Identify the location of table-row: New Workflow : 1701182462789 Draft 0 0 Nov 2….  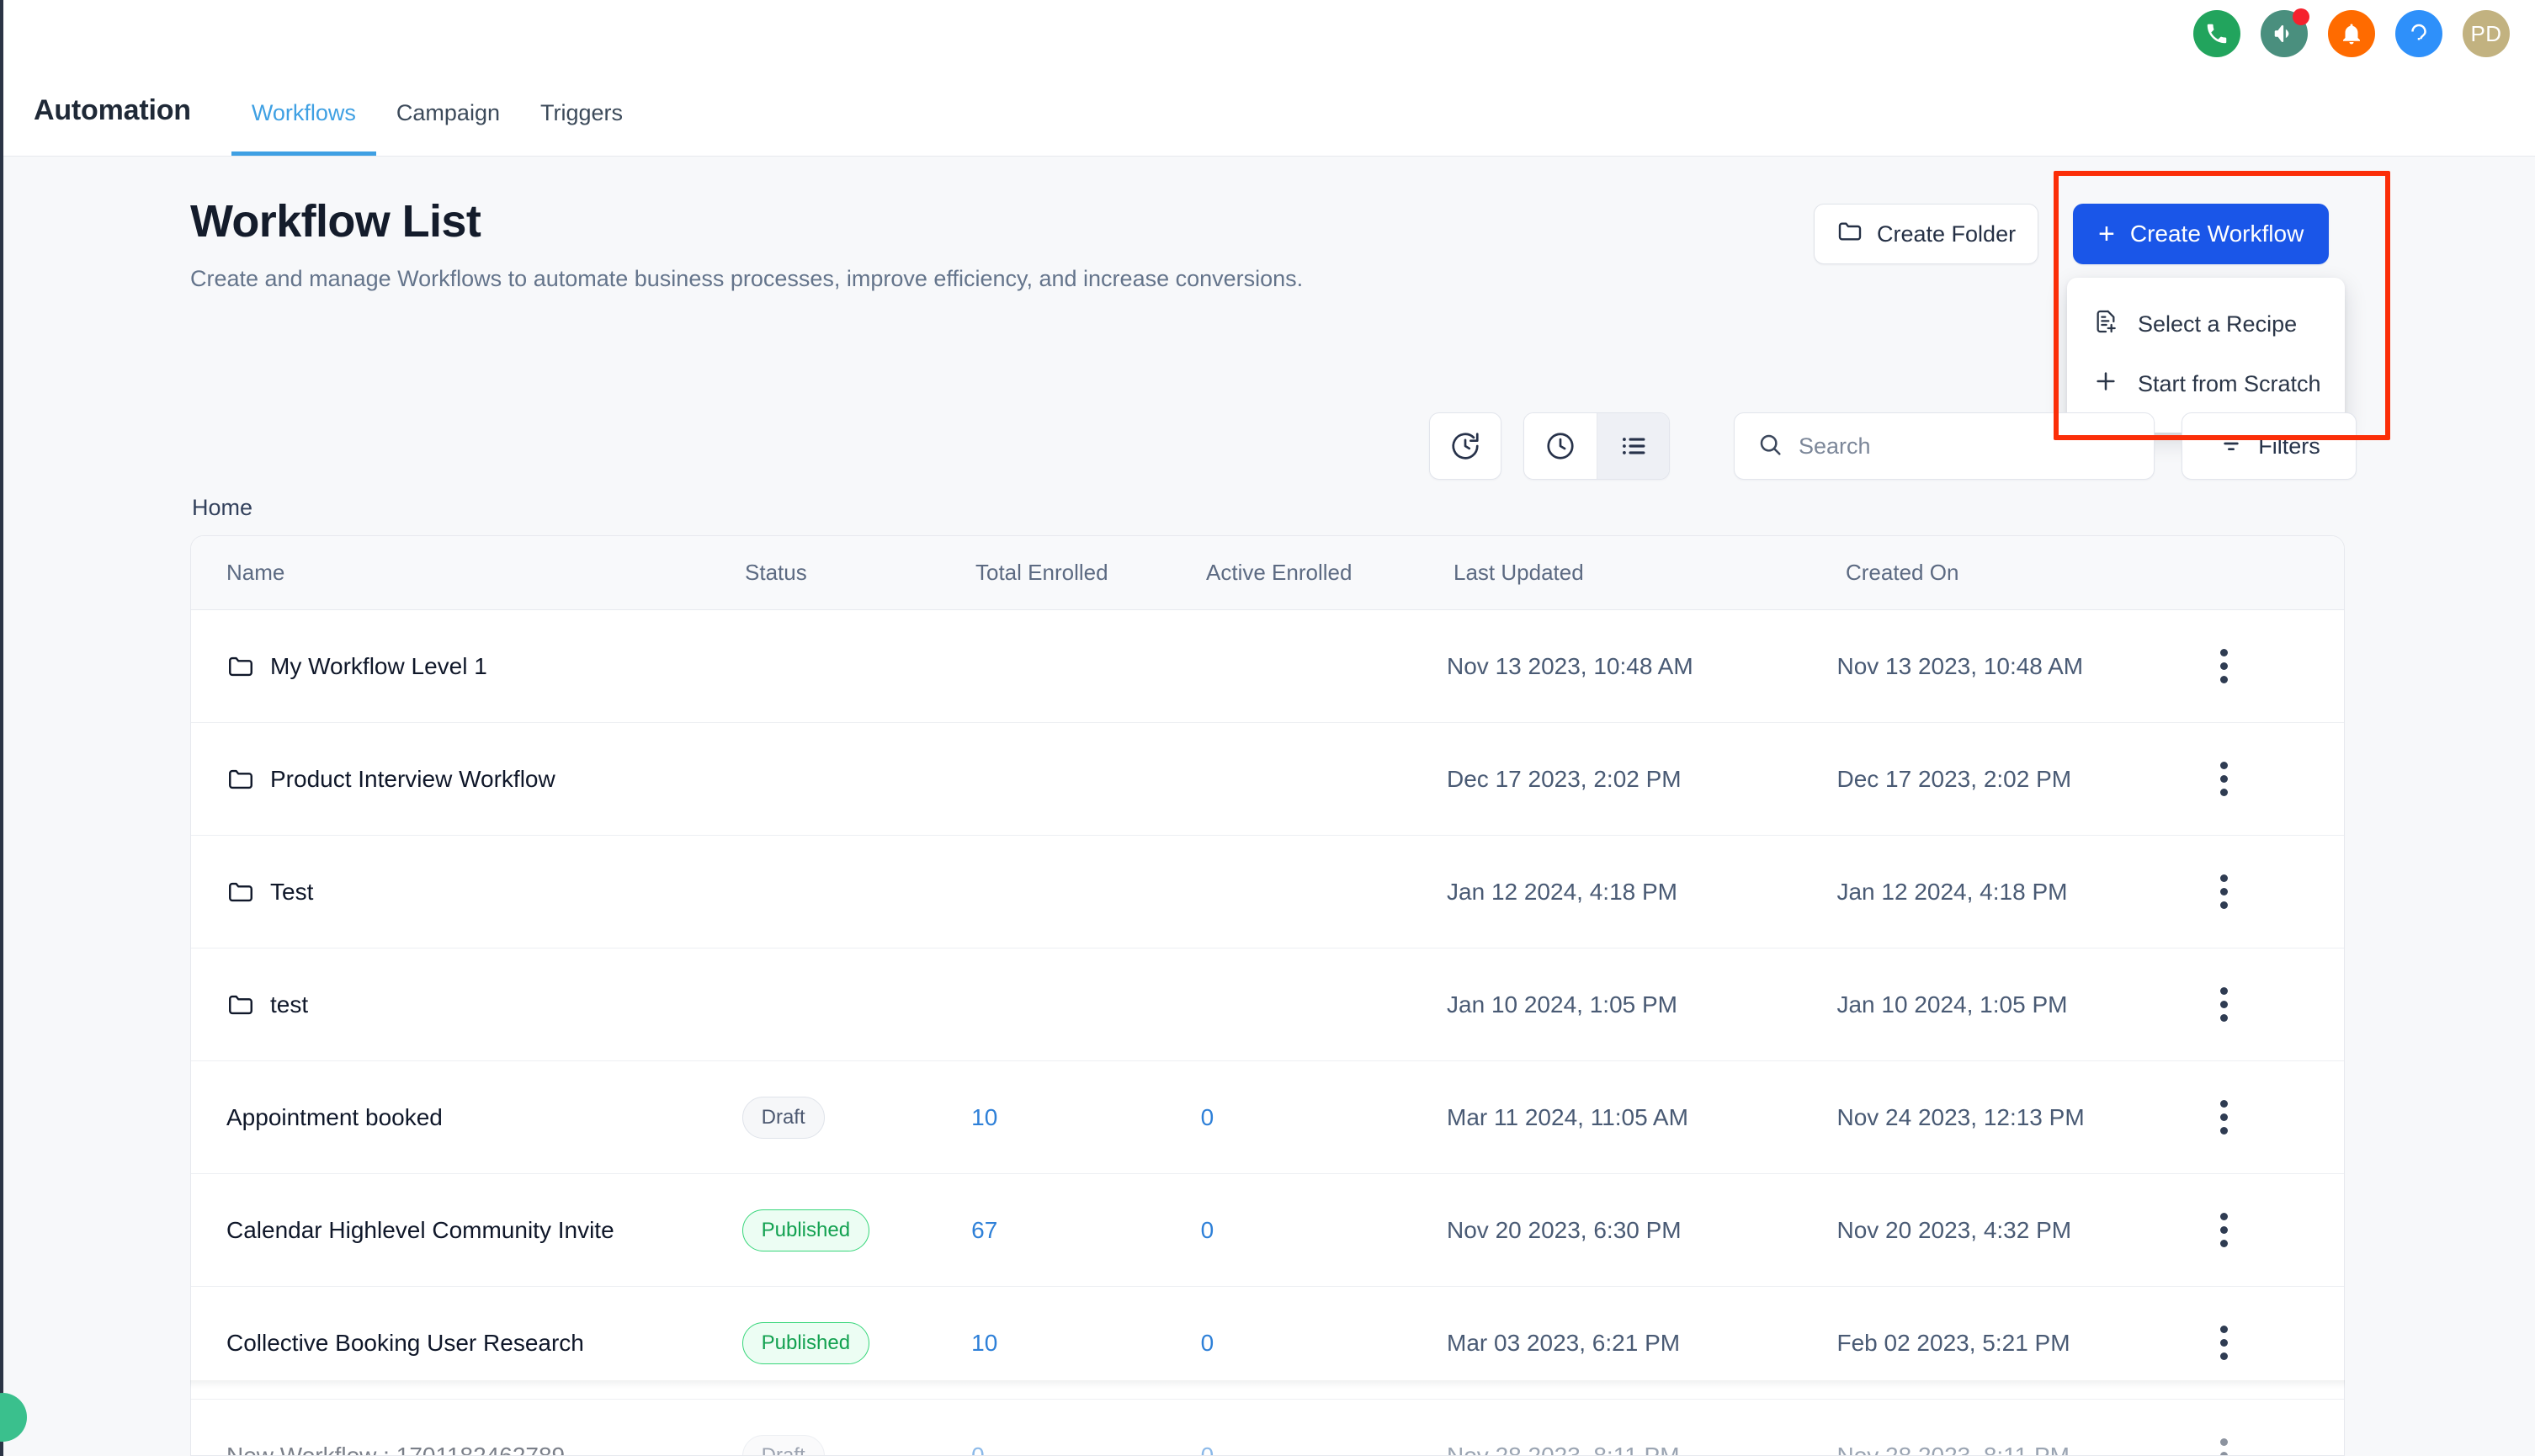
(1267, 1428).